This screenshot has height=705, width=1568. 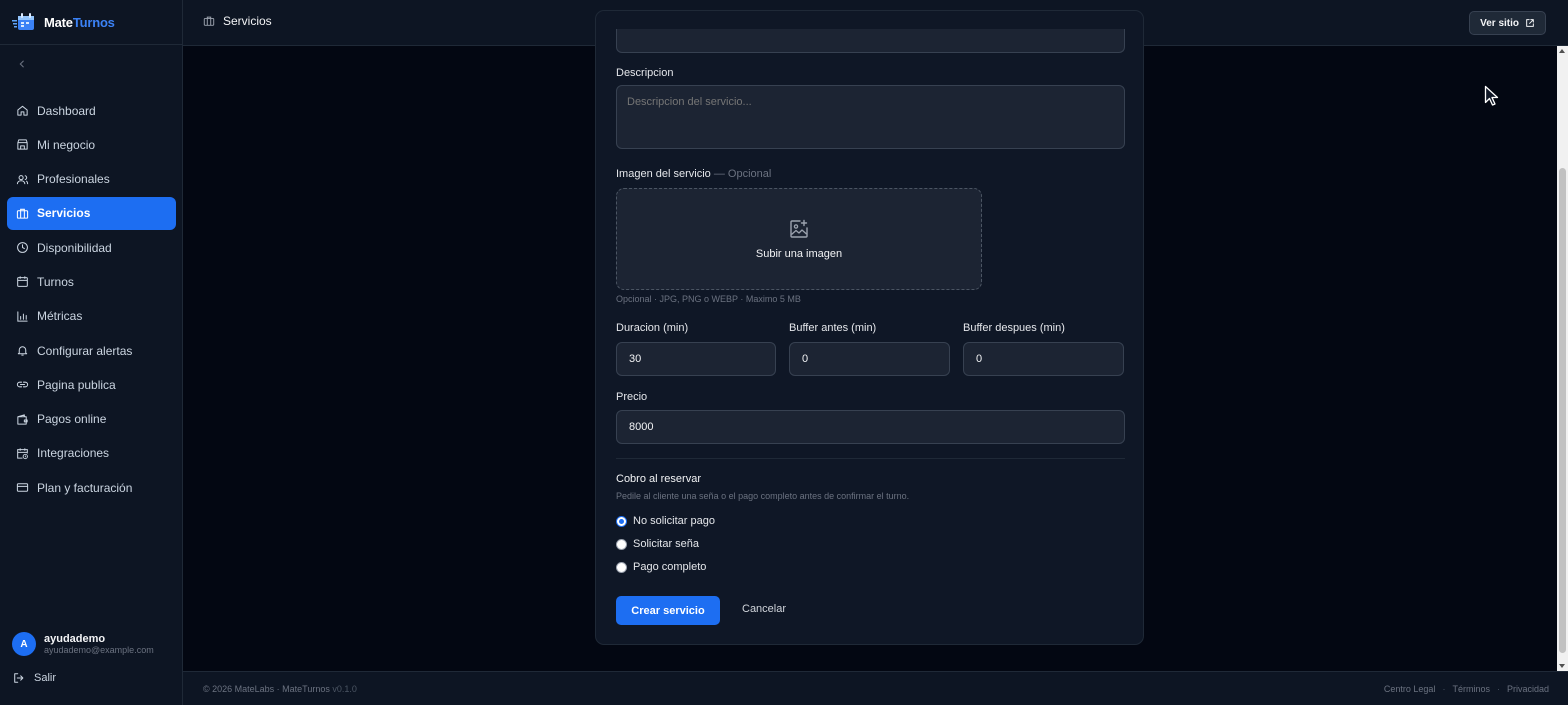 I want to click on sidebar-item-integraciones: Integraciones, so click(x=91, y=453).